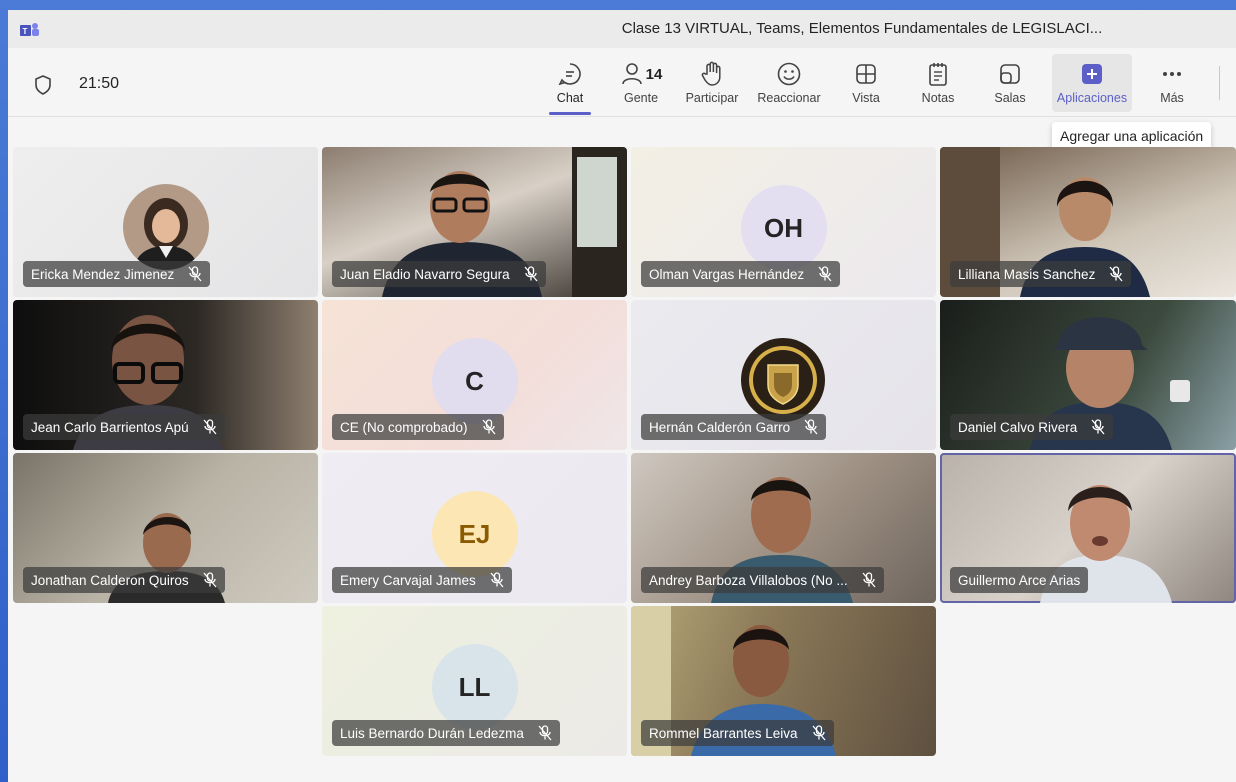 The height and width of the screenshot is (782, 1236). Describe the element at coordinates (1010, 74) in the screenshot. I see `rooms-icon` at that location.